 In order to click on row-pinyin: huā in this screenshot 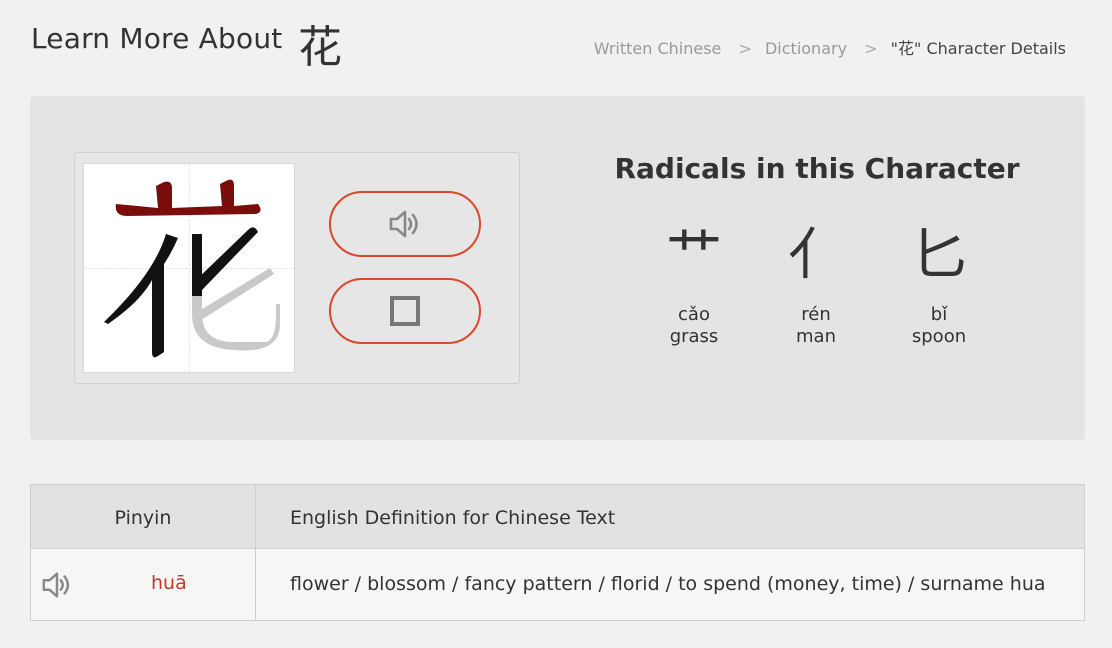, I will do `click(169, 583)`.